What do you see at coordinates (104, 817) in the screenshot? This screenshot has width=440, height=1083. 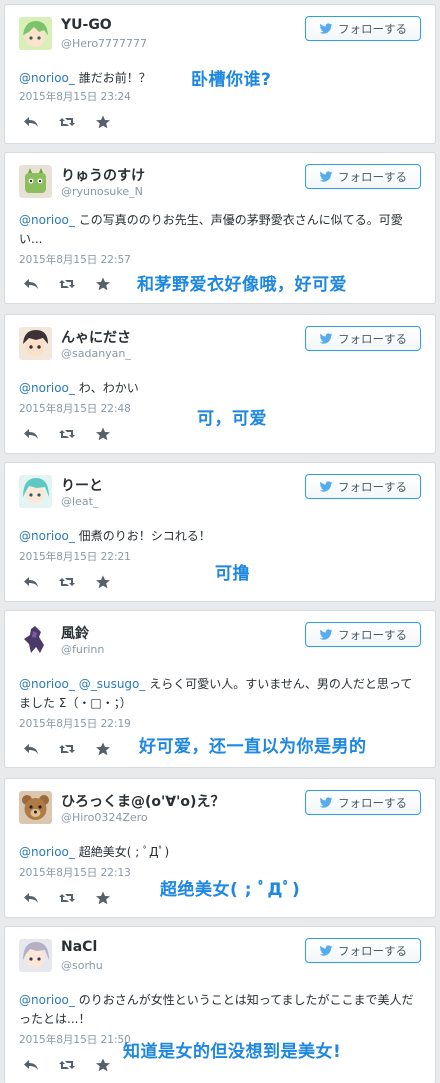 I see `user-handle: @Hiro0324Zero` at bounding box center [104, 817].